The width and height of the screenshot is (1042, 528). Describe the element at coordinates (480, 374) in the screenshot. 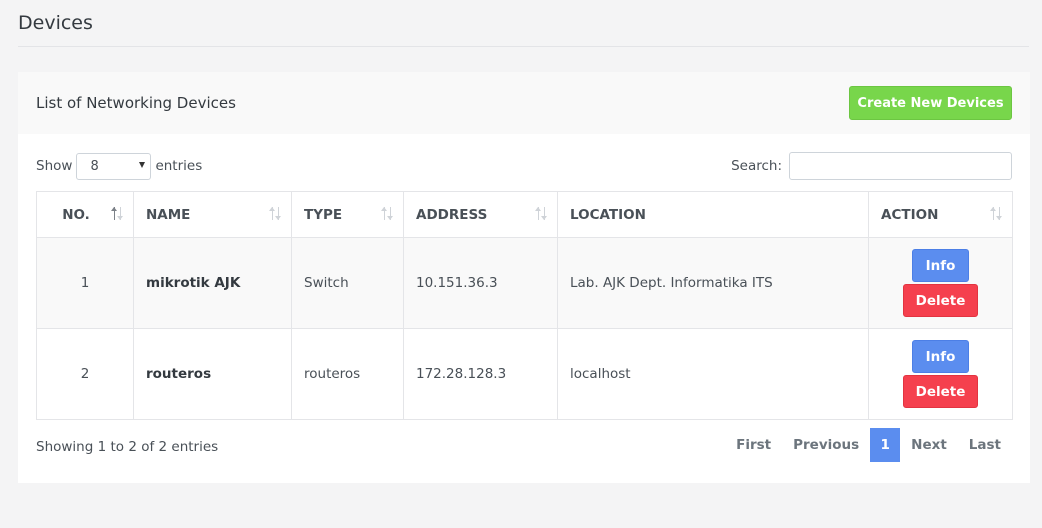

I see `cell-address: 172.28.128.3` at that location.